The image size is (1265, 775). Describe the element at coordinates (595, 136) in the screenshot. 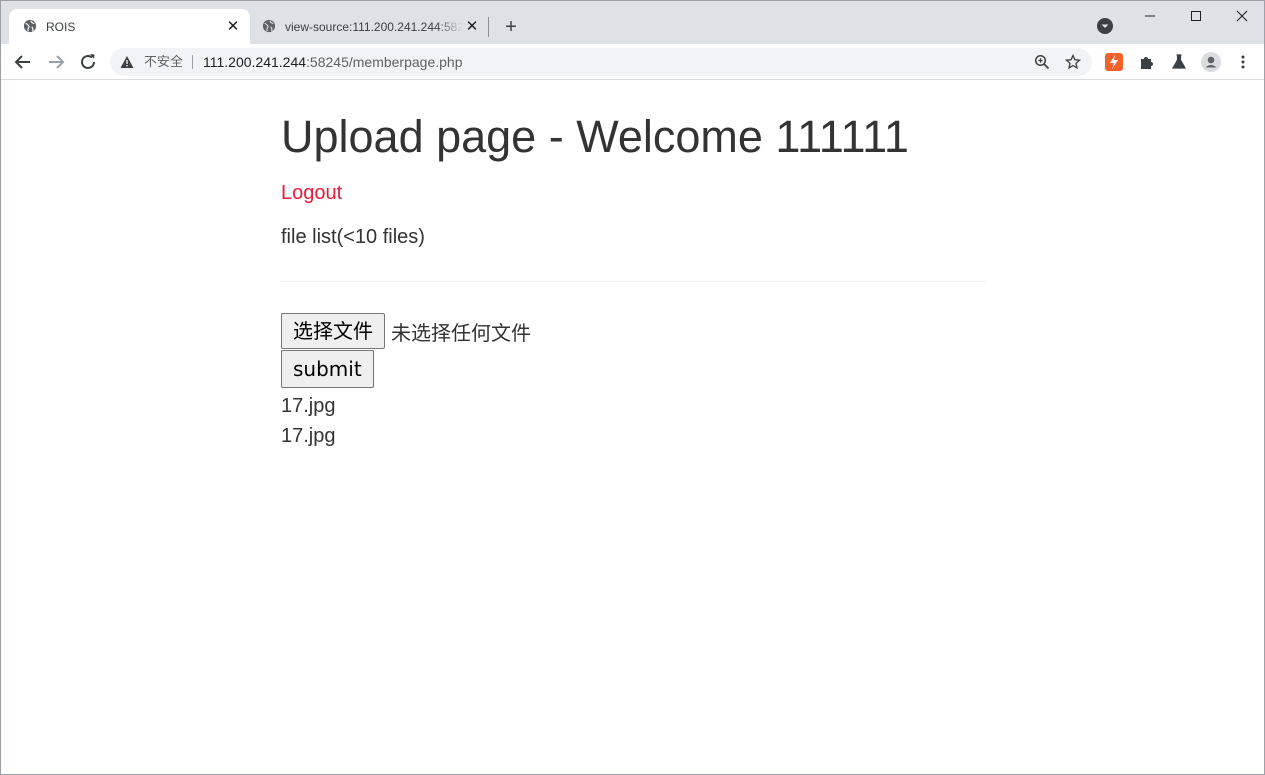

I see `page-title: Upload page - Welcome 111111` at that location.